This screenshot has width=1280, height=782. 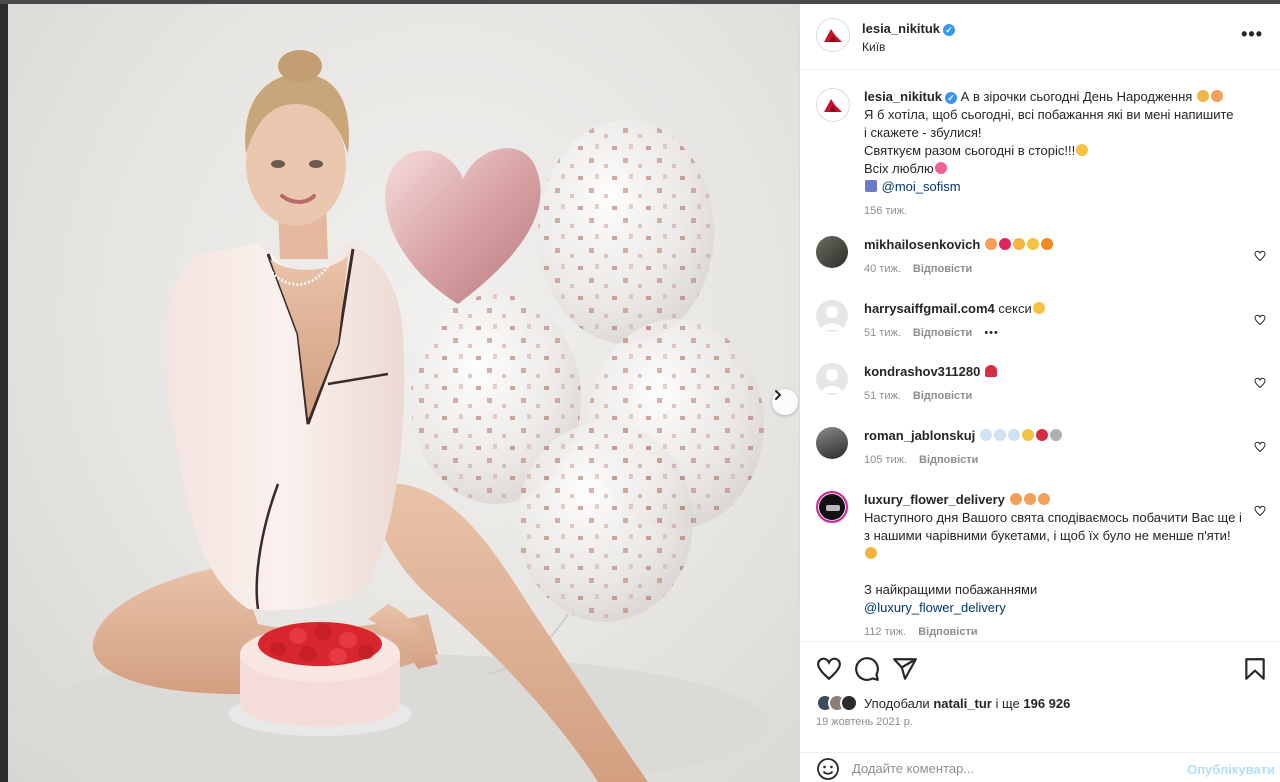 I want to click on airplane-emoji-icon, so click(x=1055, y=435).